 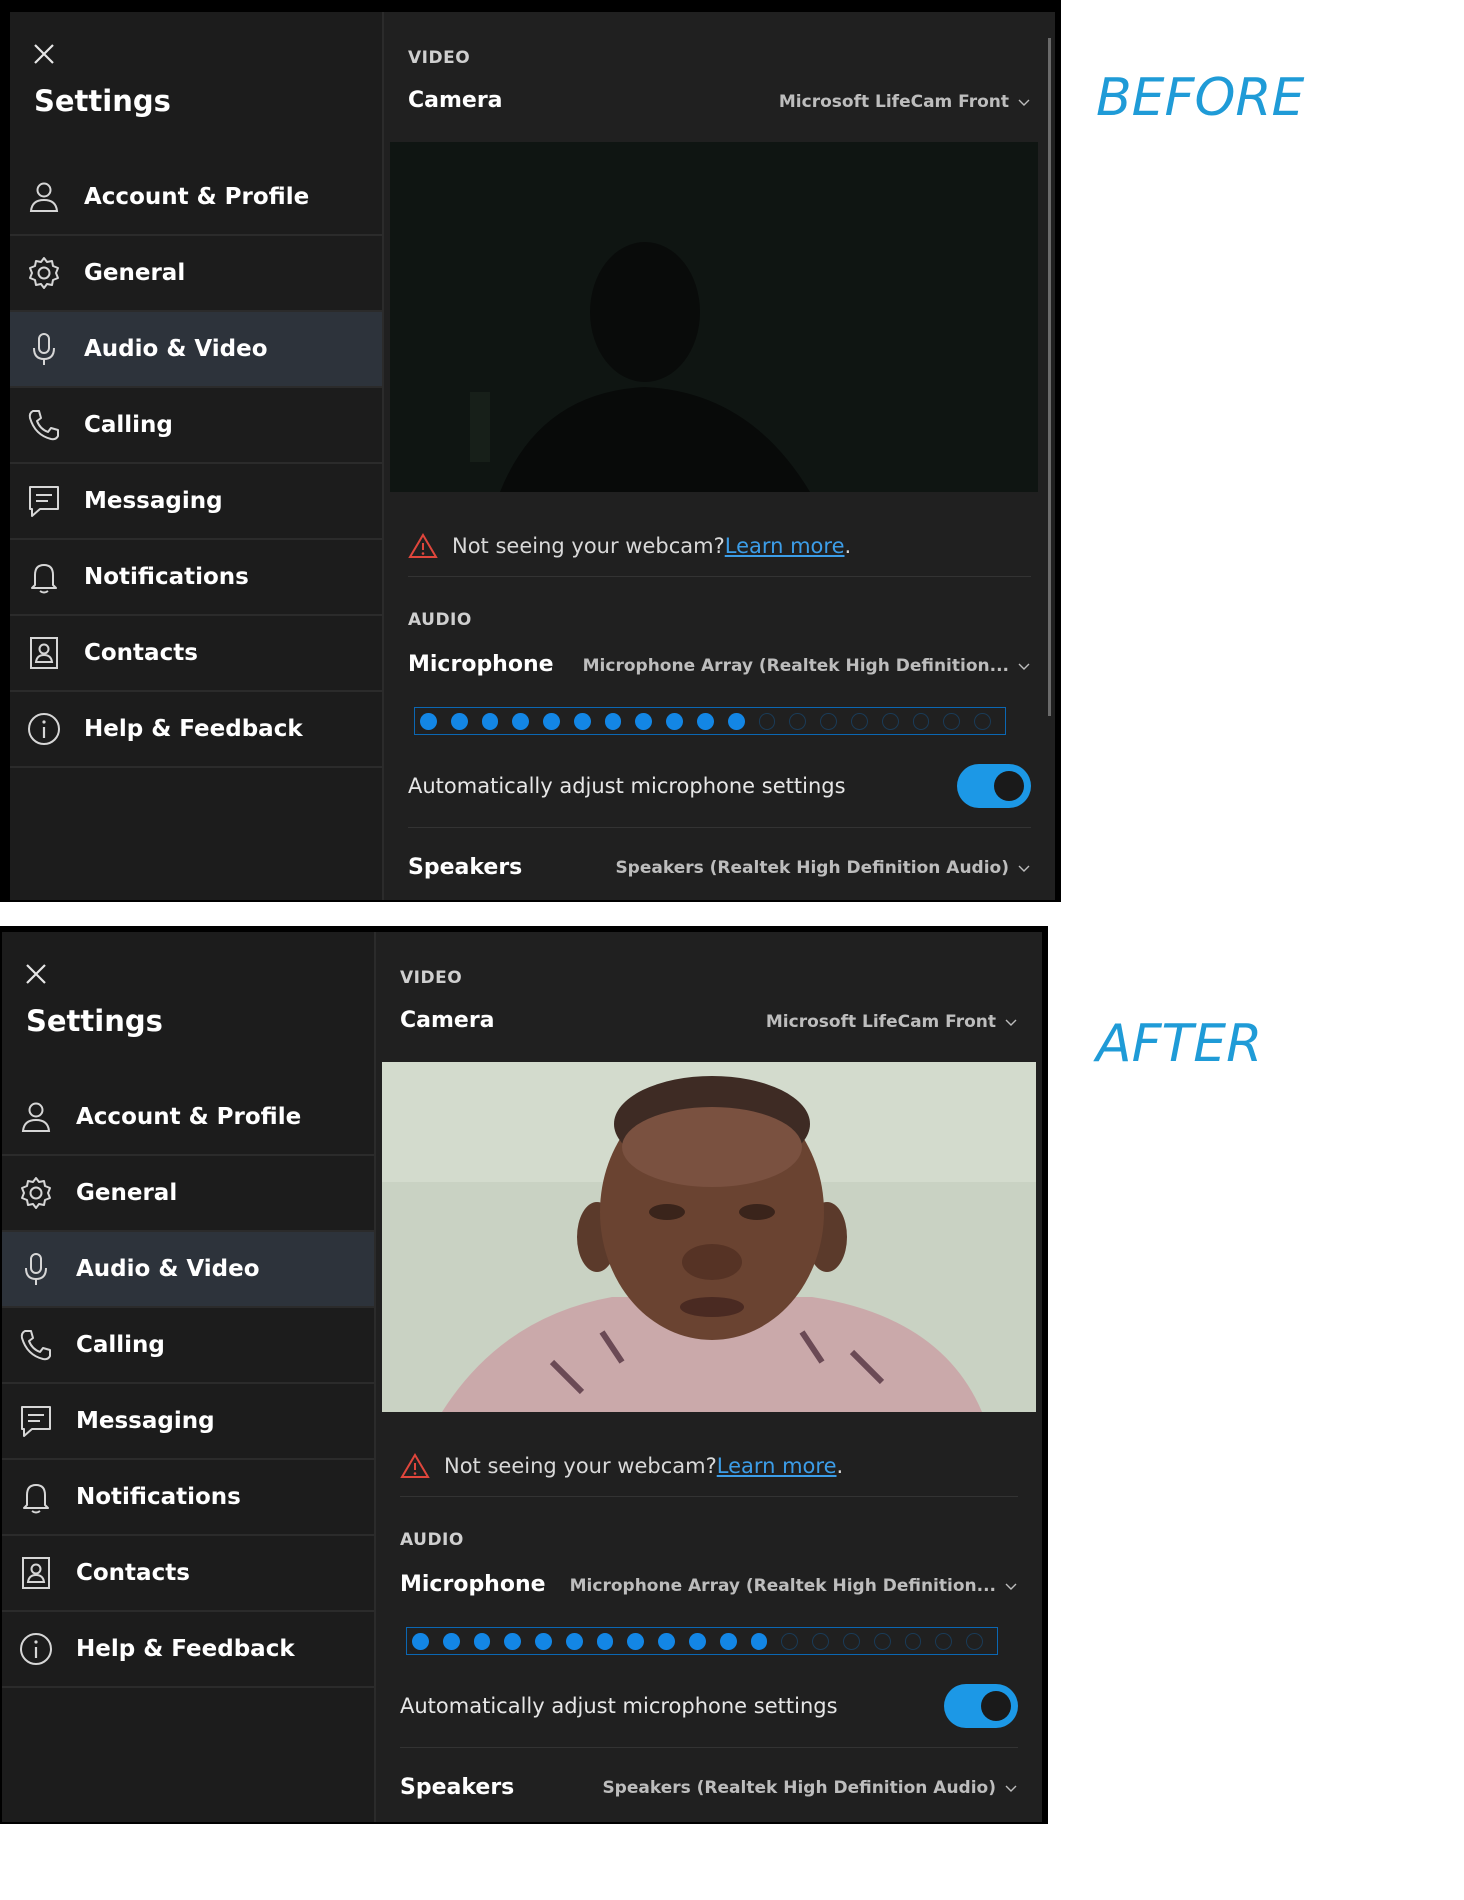 I want to click on camera-label: Camera, so click(x=447, y=1020).